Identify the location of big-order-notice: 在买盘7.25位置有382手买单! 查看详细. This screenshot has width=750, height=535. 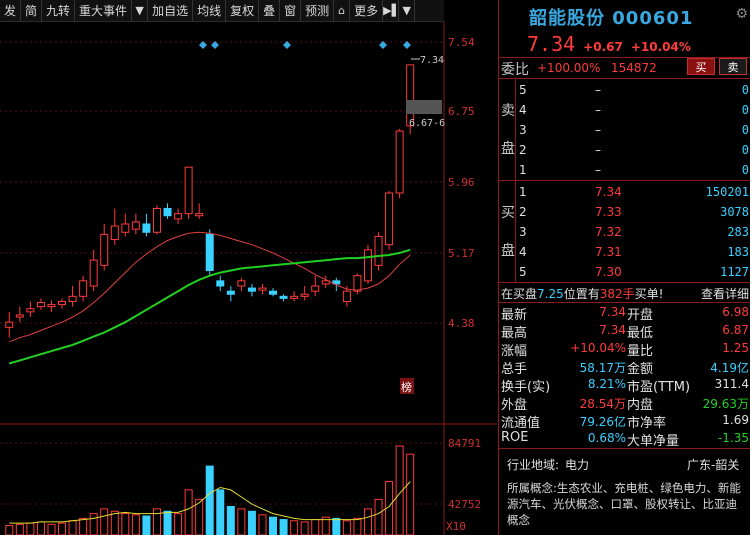
(624, 294).